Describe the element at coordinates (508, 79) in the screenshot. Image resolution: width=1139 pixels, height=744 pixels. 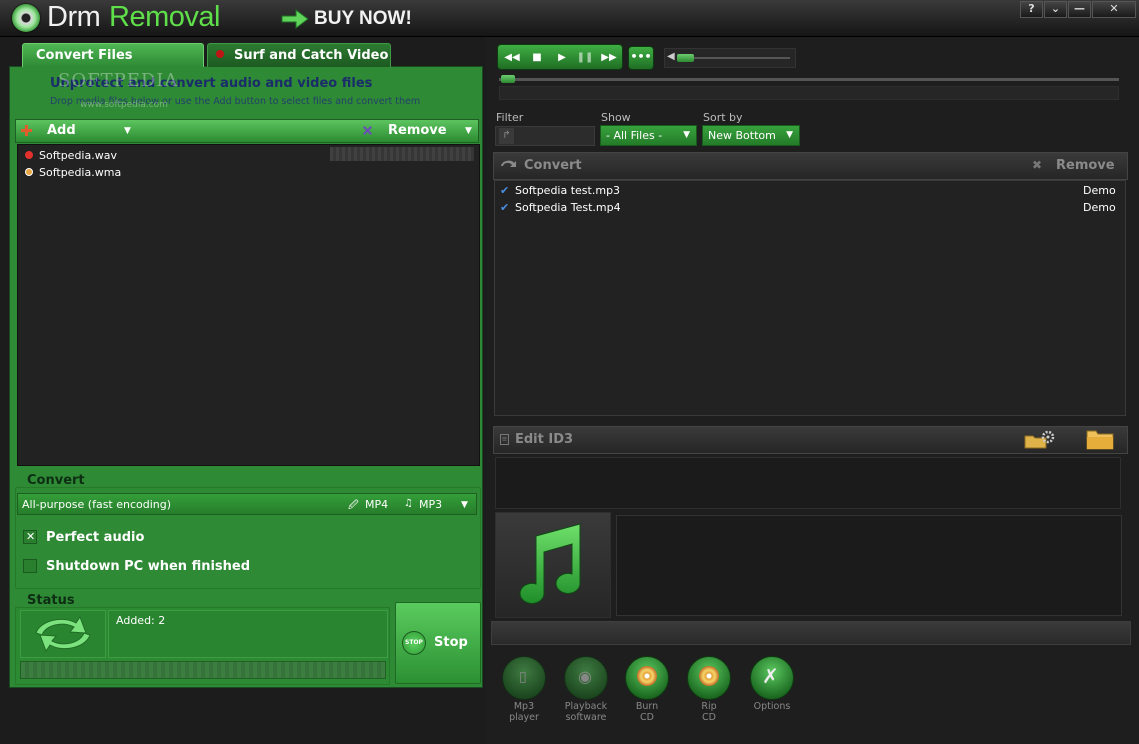
I see `seek-knob` at that location.